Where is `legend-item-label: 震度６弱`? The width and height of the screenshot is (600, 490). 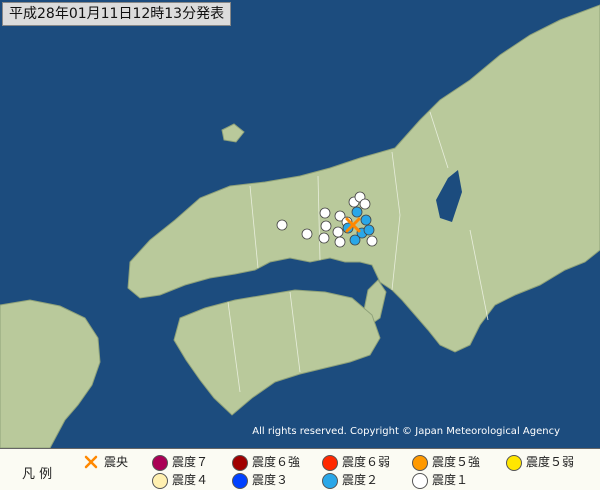 legend-item-label: 震度６弱 is located at coordinates (366, 462).